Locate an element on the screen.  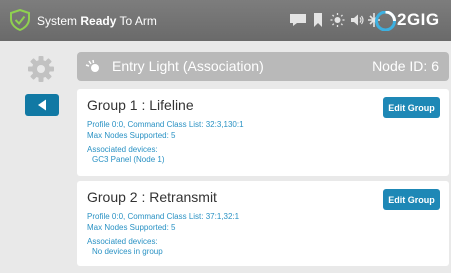
status-prefix: System is located at coordinates (57, 21).